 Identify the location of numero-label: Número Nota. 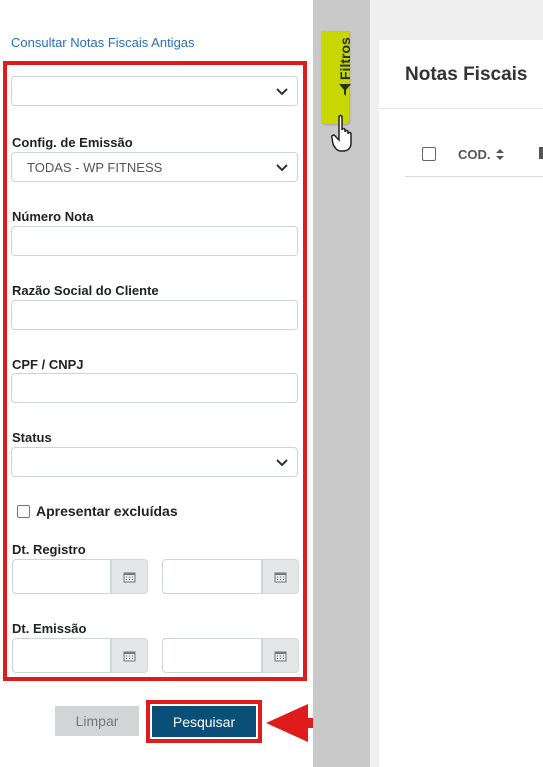
(53, 216).